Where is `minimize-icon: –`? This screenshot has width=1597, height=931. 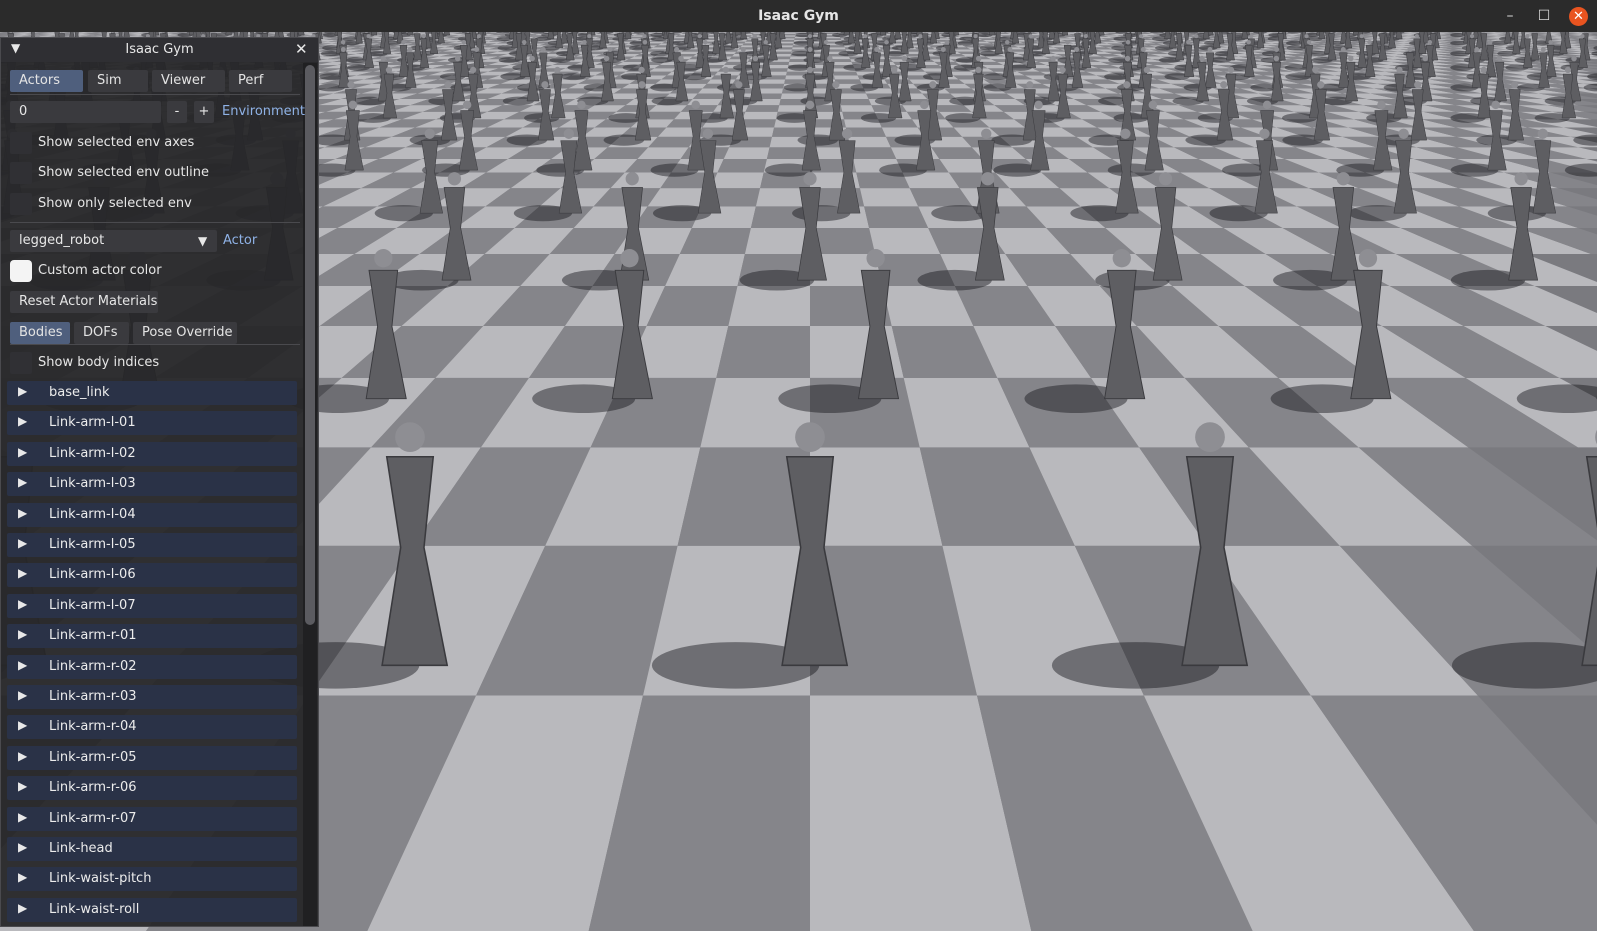 minimize-icon: – is located at coordinates (1510, 16).